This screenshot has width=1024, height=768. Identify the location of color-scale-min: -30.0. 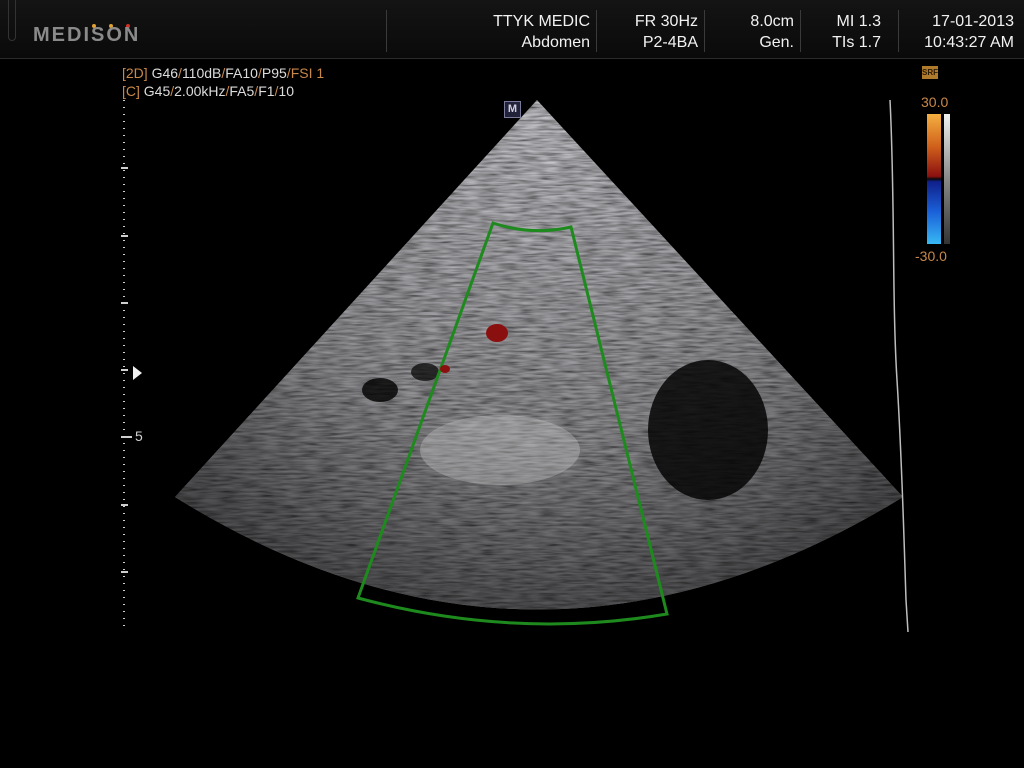
(931, 256).